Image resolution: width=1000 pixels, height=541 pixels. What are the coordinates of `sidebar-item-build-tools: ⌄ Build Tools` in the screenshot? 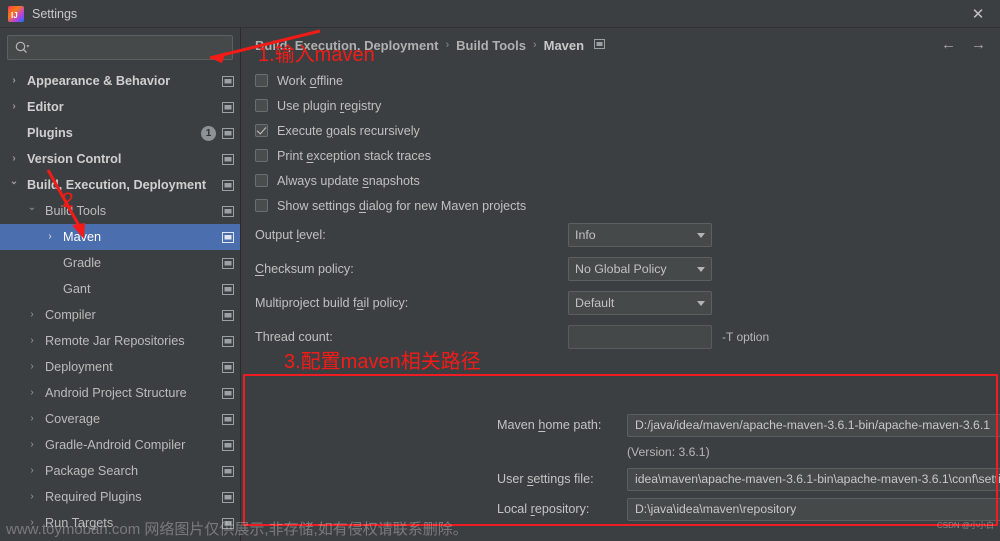 It's located at (120, 211).